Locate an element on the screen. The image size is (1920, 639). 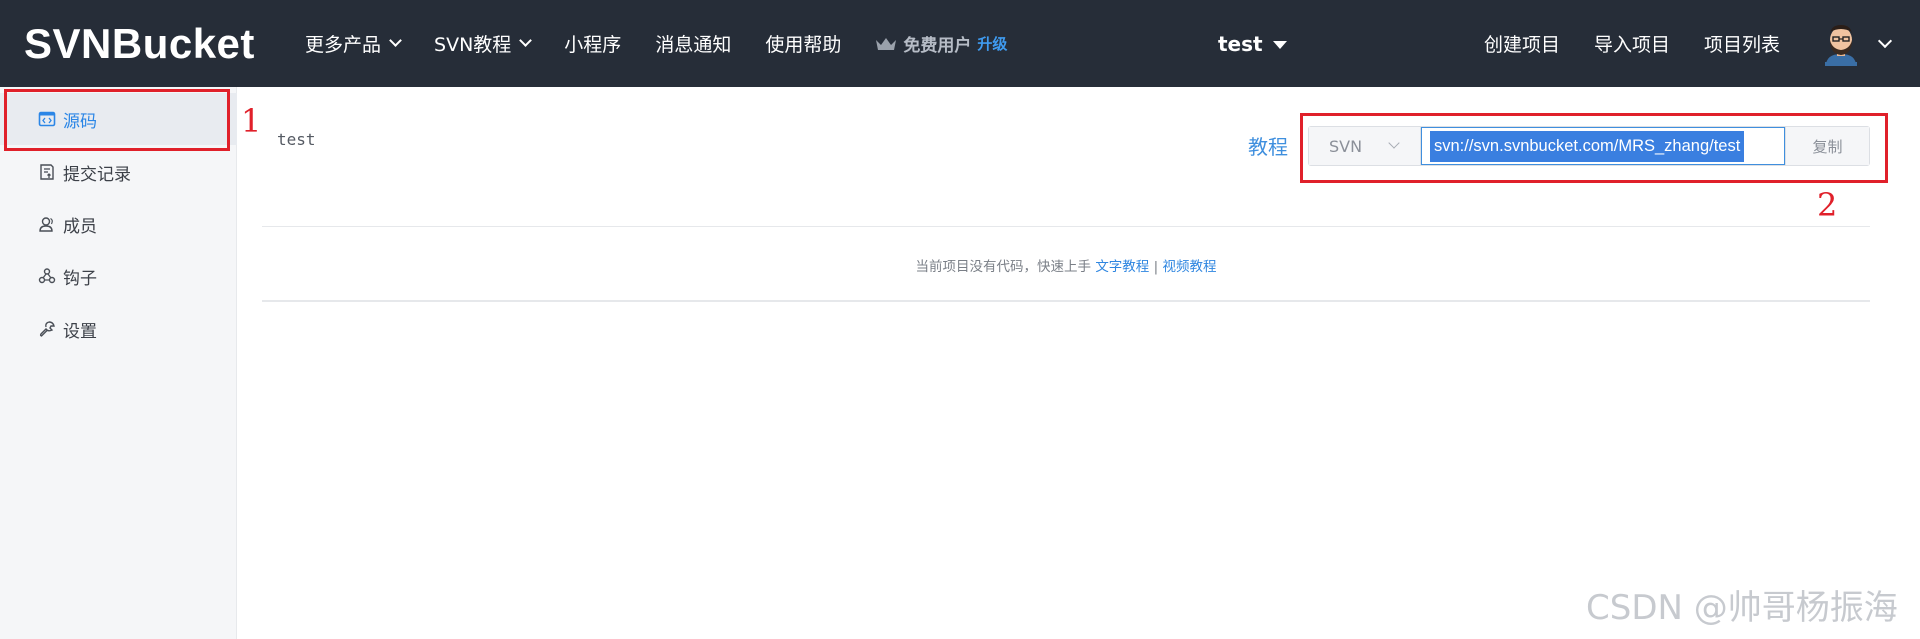
right-nav: 创建项目 导入项目 项目列表 is located at coordinates (1688, 43).